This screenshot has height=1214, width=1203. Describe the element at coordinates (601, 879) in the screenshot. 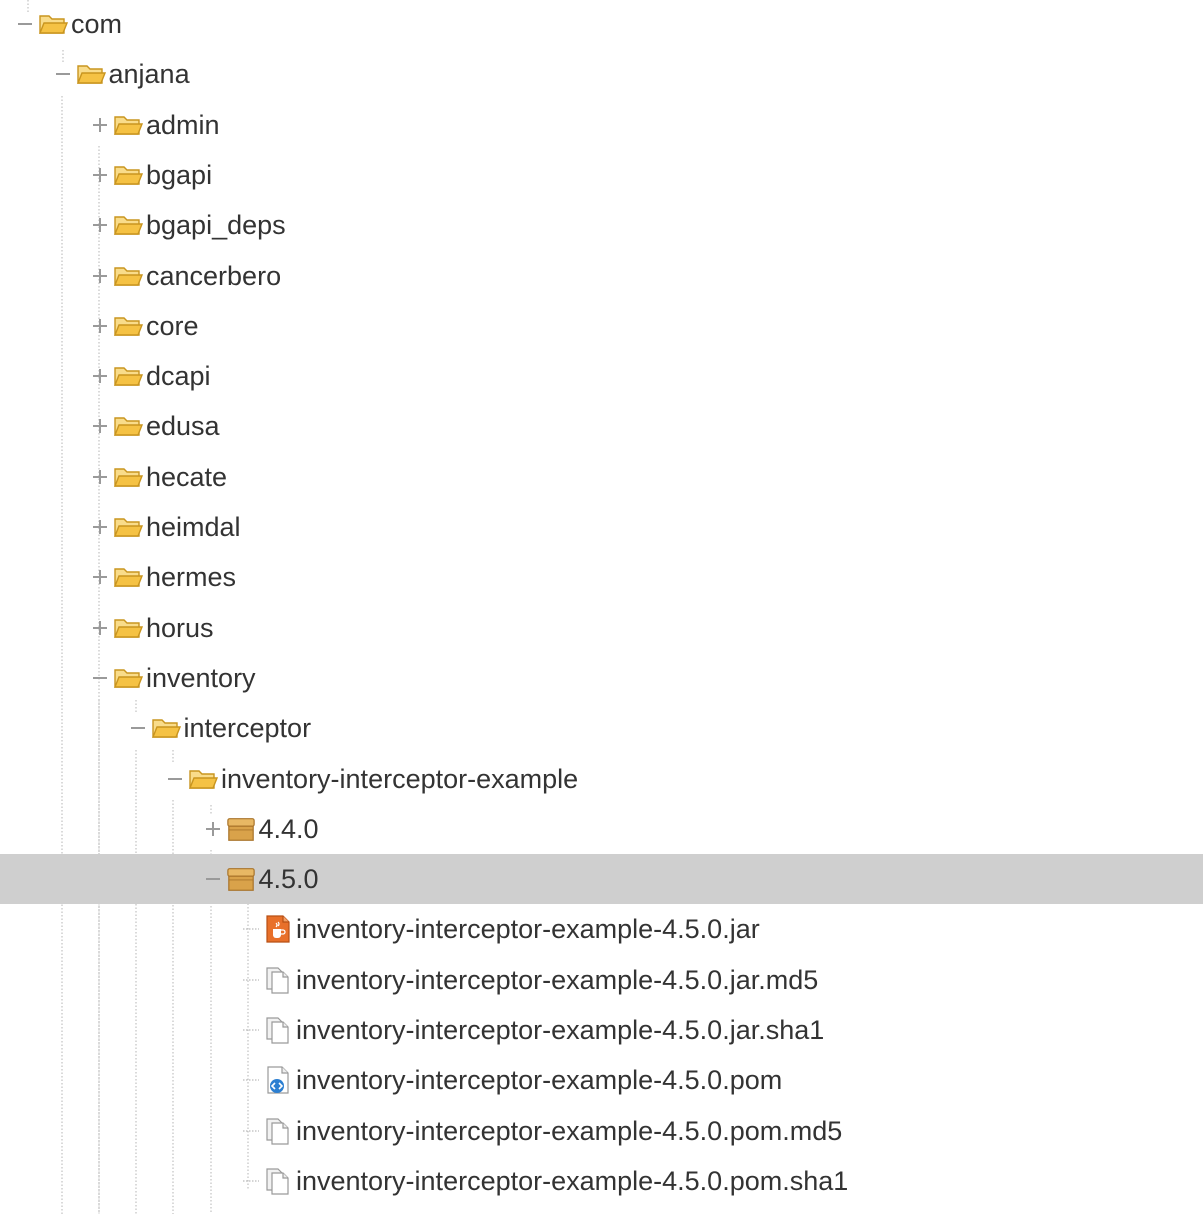

I see `tree-row-version-4-5-0: 4.5.0` at that location.